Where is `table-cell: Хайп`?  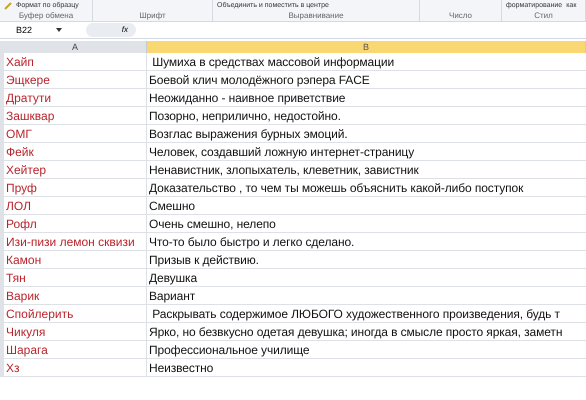 table-cell: Хайп is located at coordinates (75, 61).